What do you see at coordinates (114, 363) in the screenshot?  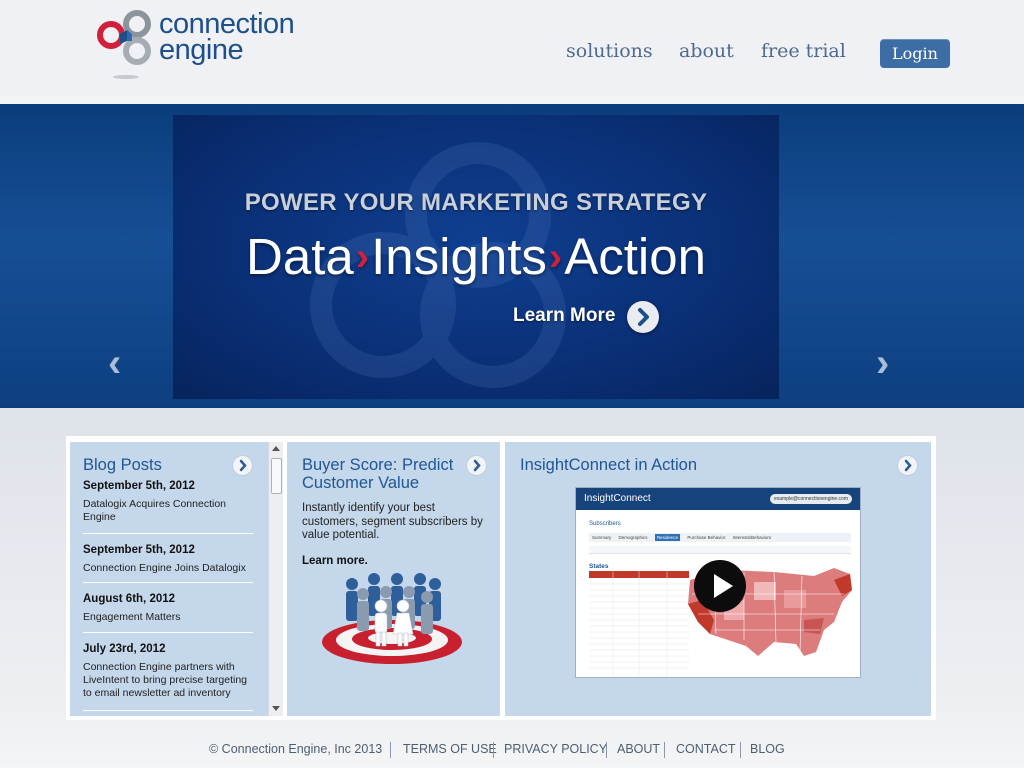 I see `carousel-prev-button: ‹` at bounding box center [114, 363].